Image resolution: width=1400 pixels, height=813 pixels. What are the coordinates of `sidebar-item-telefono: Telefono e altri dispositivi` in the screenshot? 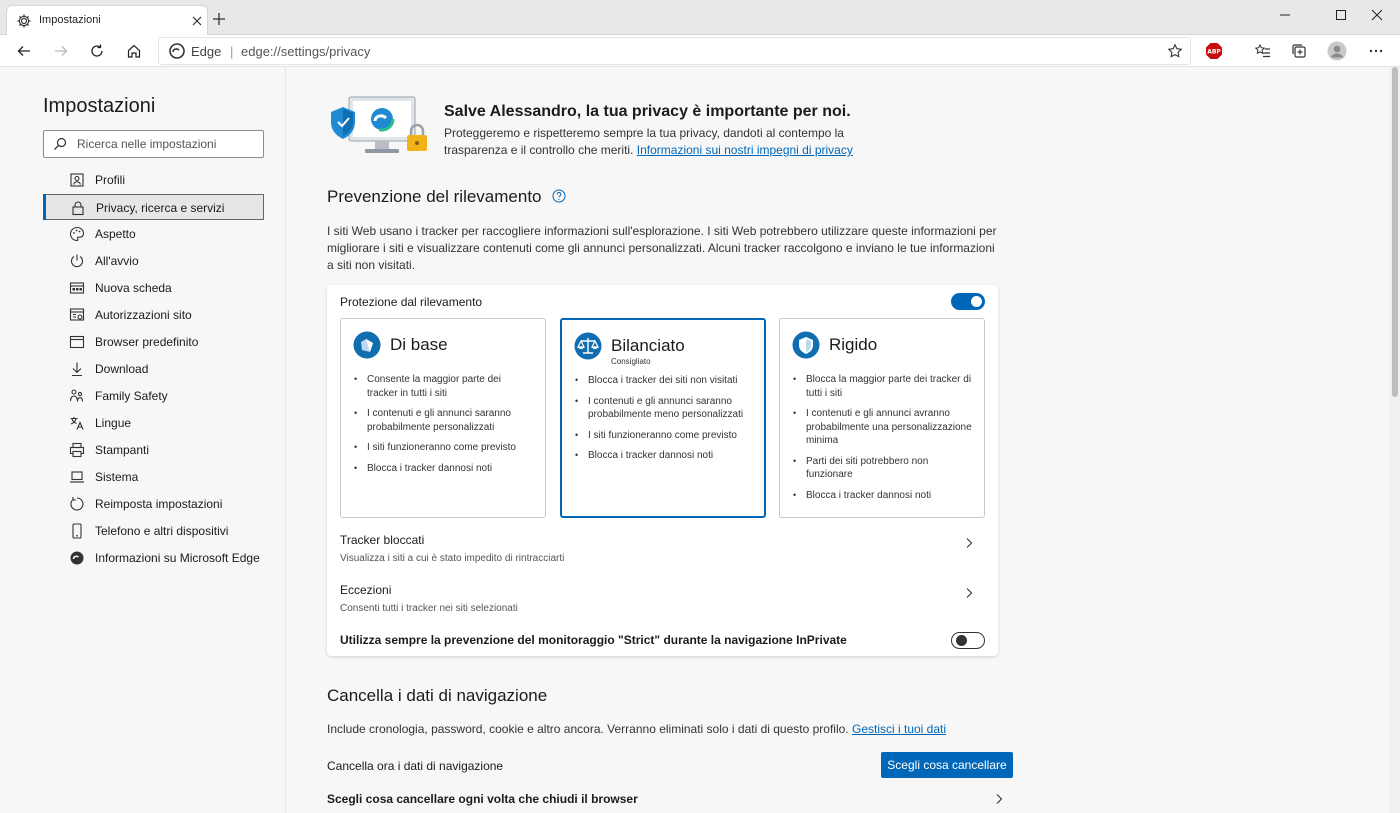 It's located at (153, 531).